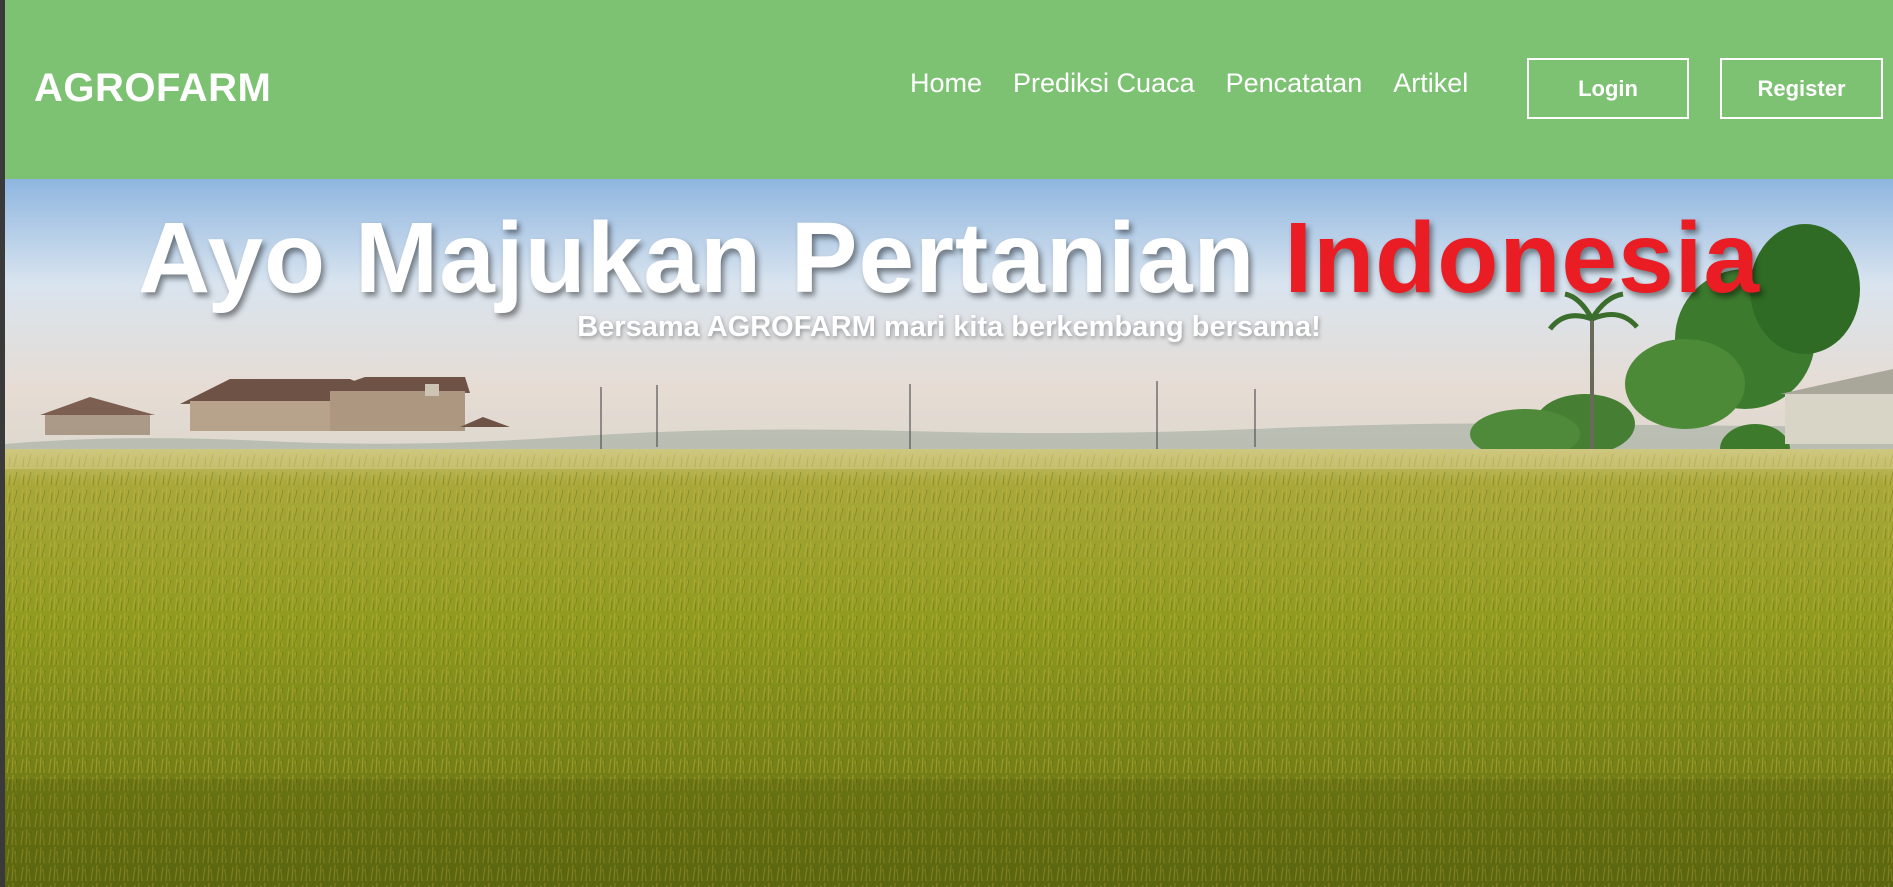 This screenshot has height=887, width=1893. What do you see at coordinates (1104, 83) in the screenshot?
I see `nav-link-prediksi-cuaca: Prediksi Cuaca` at bounding box center [1104, 83].